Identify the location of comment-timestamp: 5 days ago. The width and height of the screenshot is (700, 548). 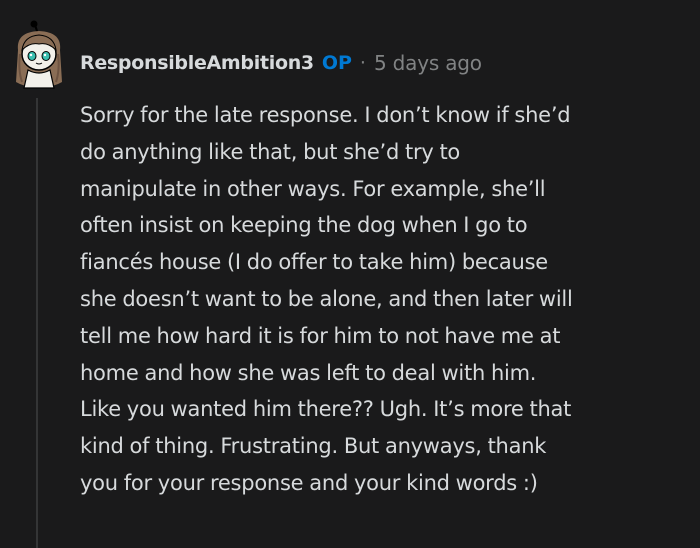
(428, 63).